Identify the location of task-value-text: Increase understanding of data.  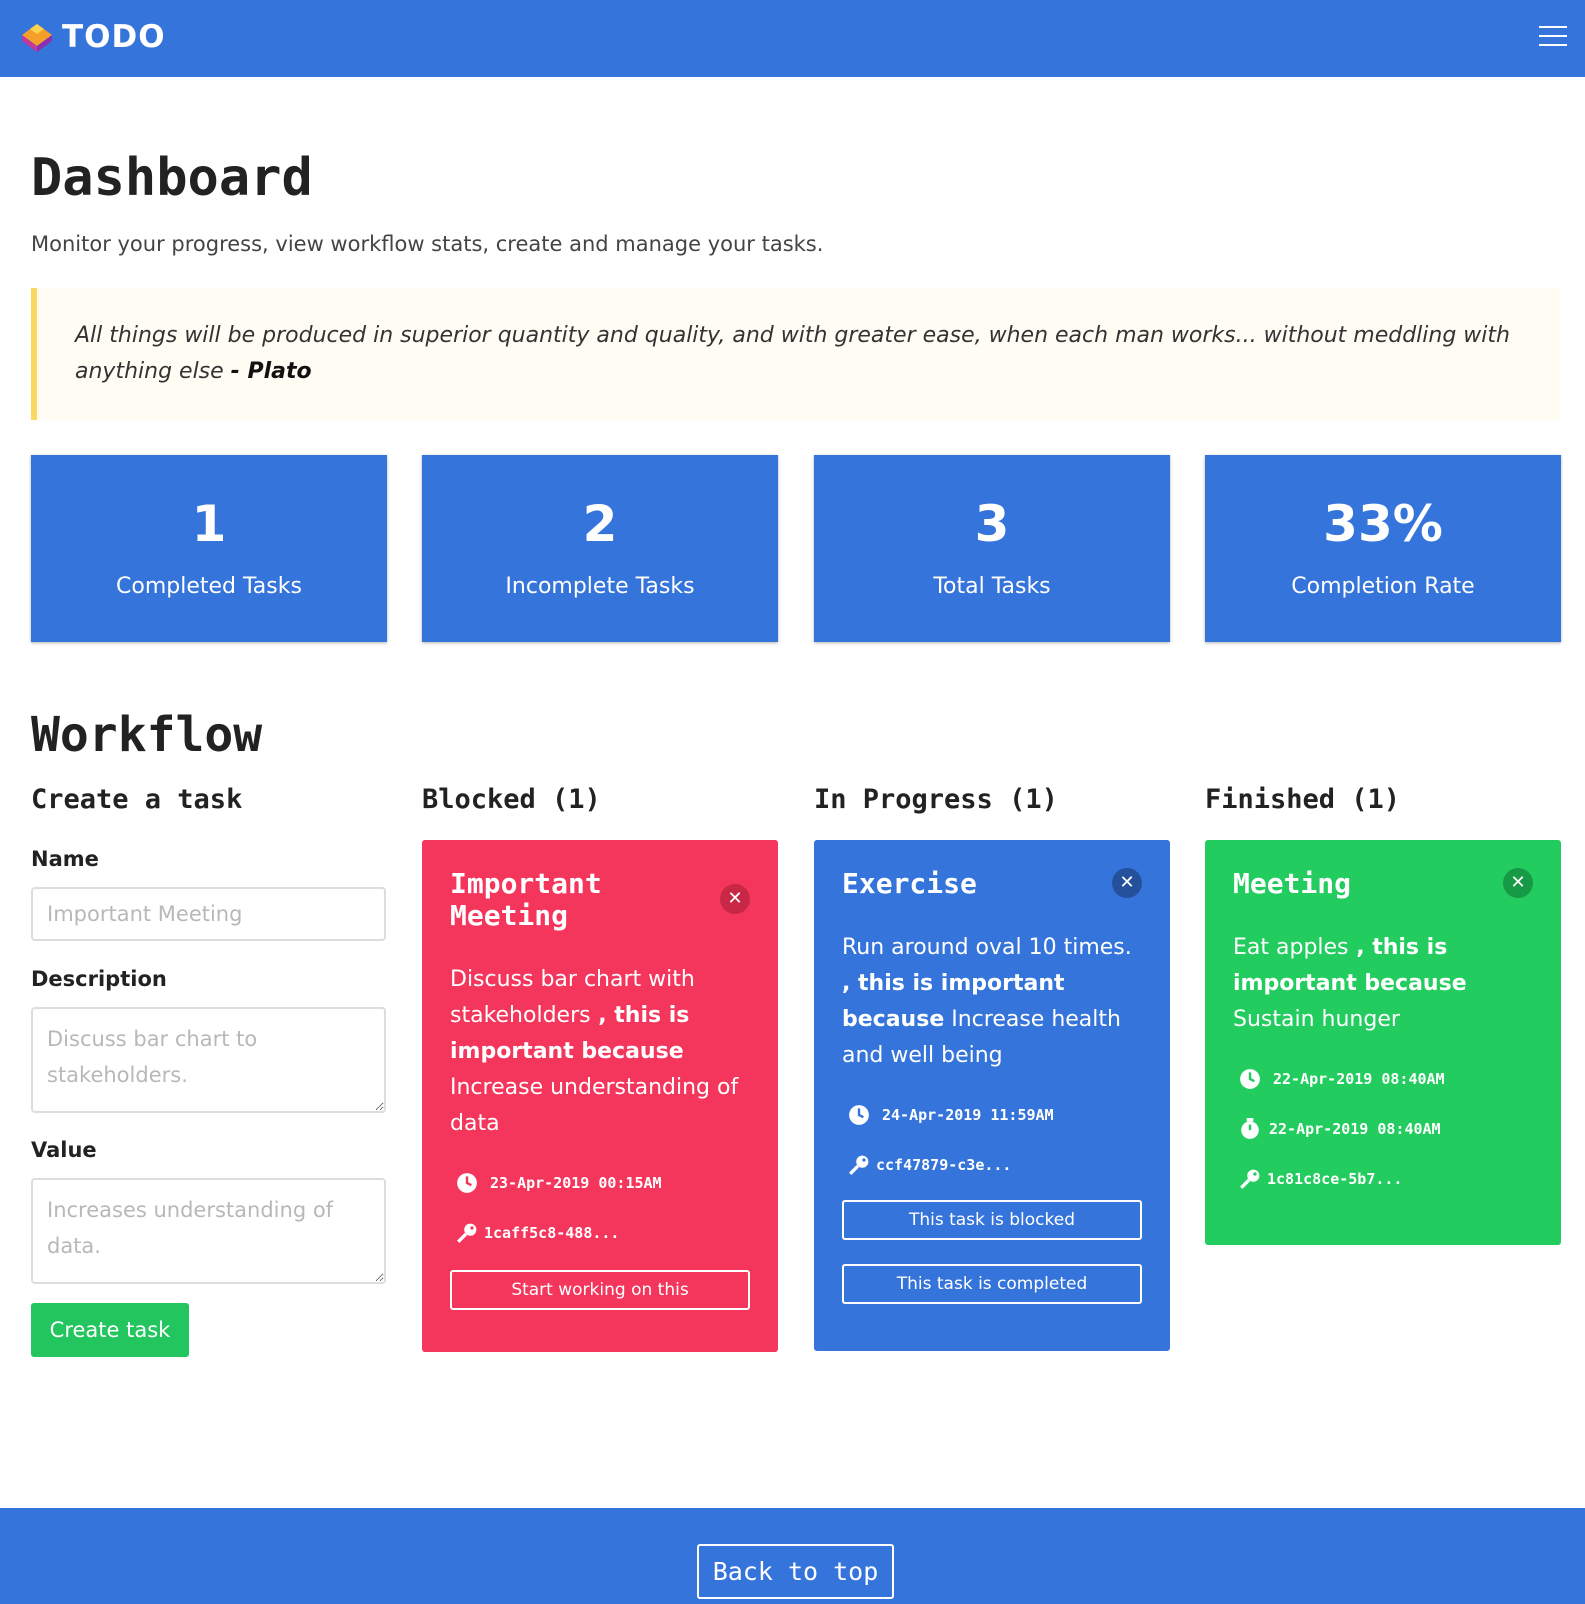
(594, 1105).